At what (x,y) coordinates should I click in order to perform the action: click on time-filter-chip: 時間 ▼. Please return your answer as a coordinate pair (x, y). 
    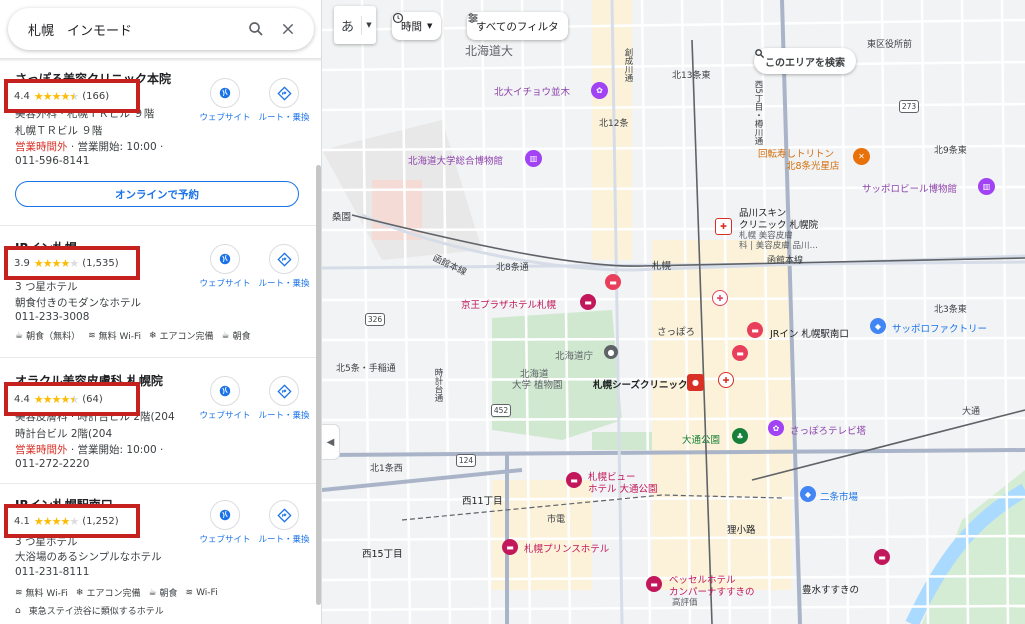
    Looking at the image, I should click on (417, 26).